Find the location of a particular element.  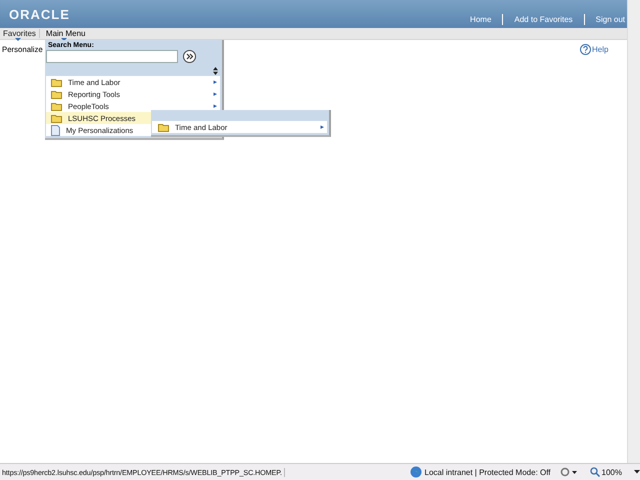

magnifier-icon is located at coordinates (595, 472).